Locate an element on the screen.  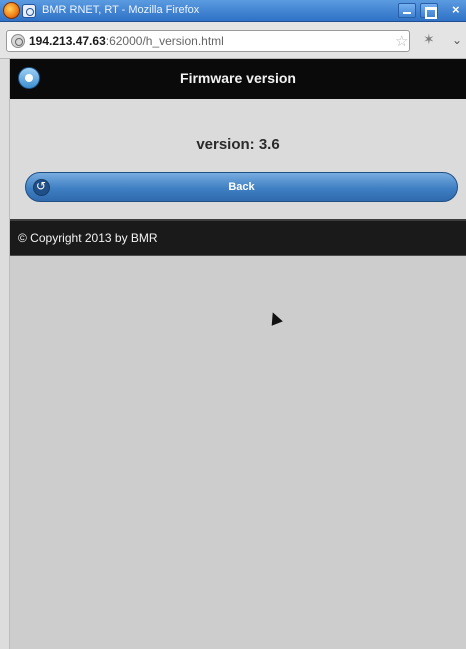
copyright-text: © Copyright 2013 by BMR is located at coordinates (88, 238).